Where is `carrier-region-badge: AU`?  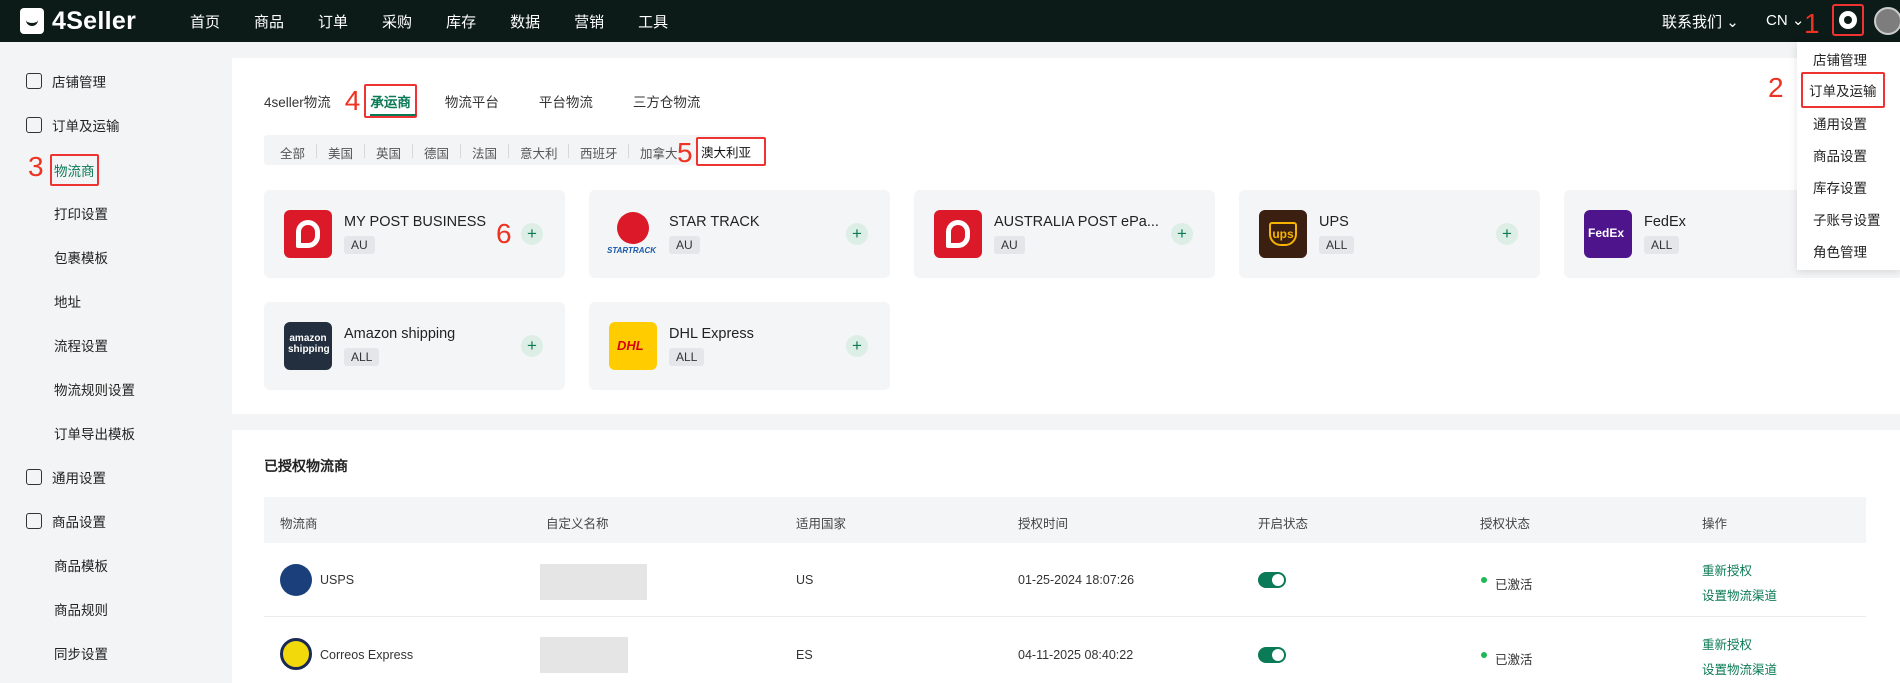
carrier-region-badge: AU is located at coordinates (684, 245).